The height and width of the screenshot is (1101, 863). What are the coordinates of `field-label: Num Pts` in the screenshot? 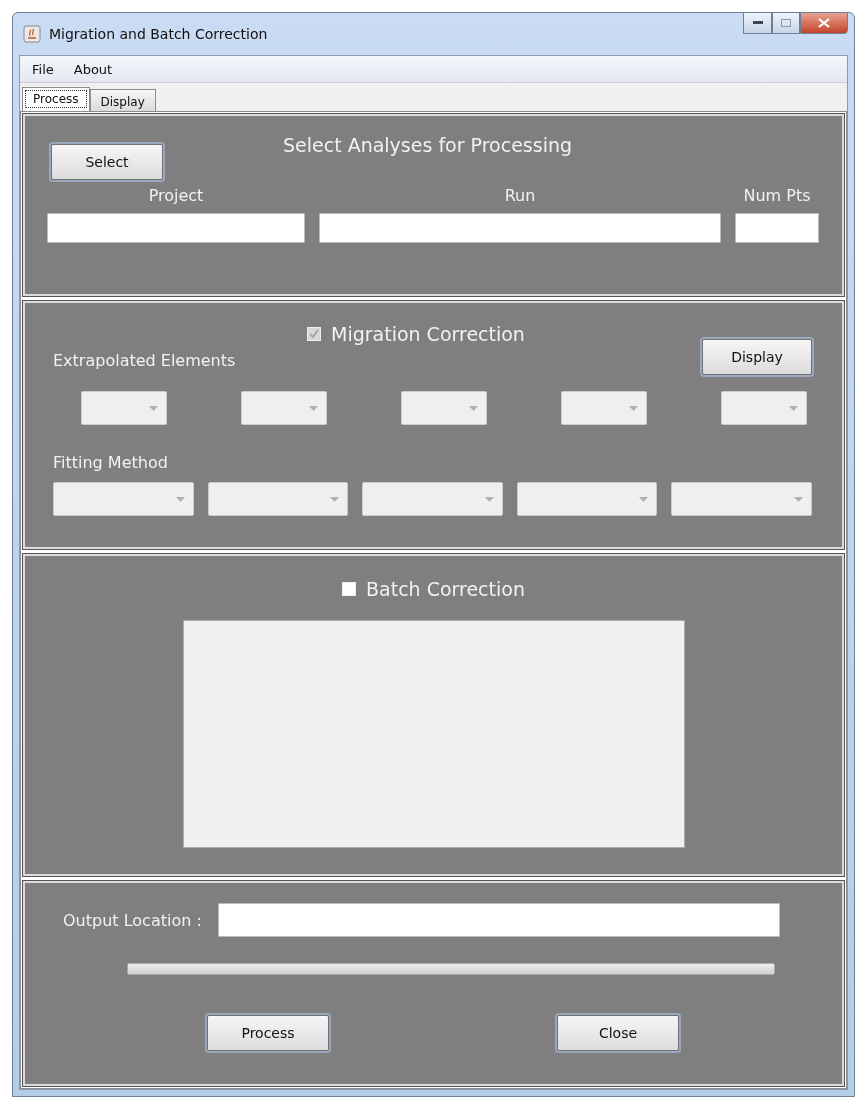 It's located at (777, 195).